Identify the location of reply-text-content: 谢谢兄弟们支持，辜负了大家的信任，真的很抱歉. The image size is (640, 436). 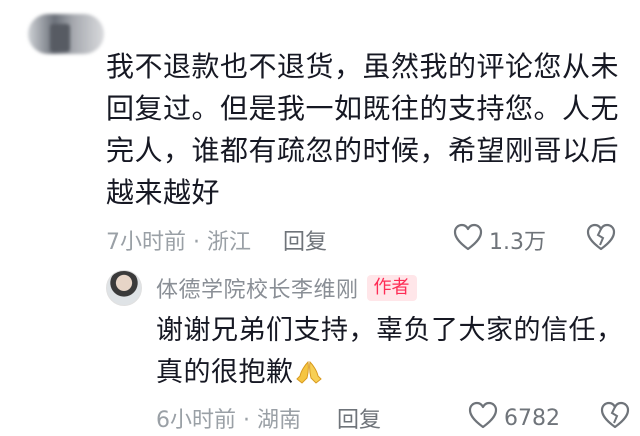
(390, 351).